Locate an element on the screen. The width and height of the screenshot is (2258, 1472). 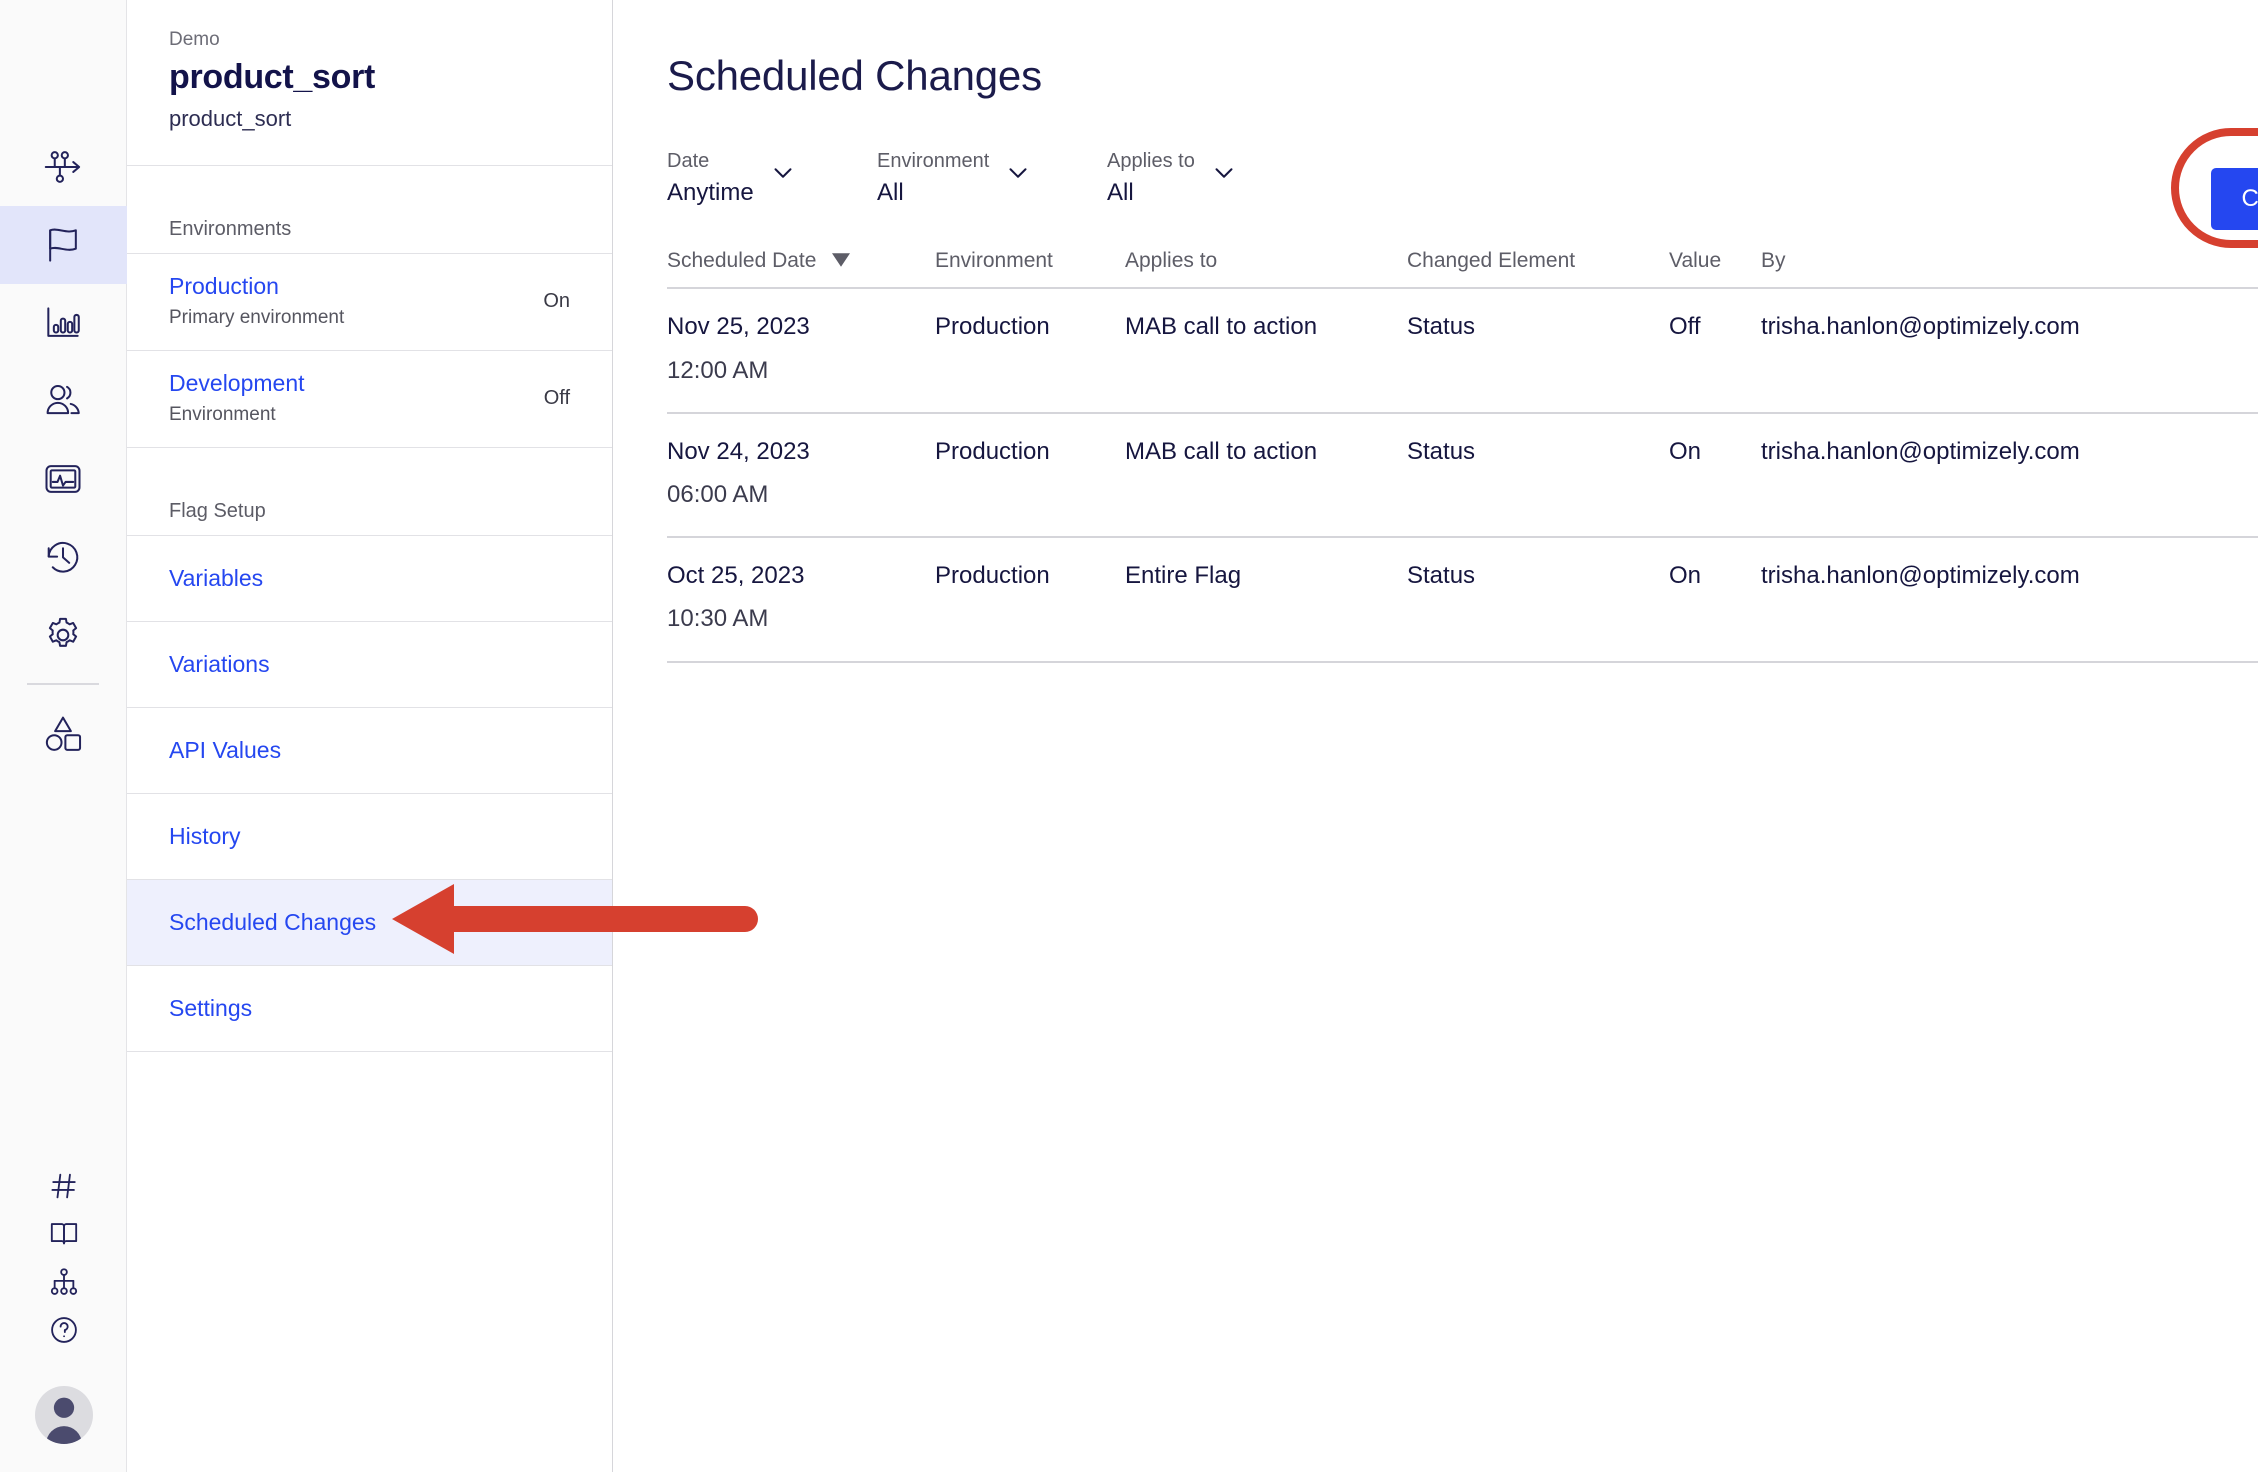
column-header-scheduled-date: Scheduled Date is located at coordinates (801, 261).